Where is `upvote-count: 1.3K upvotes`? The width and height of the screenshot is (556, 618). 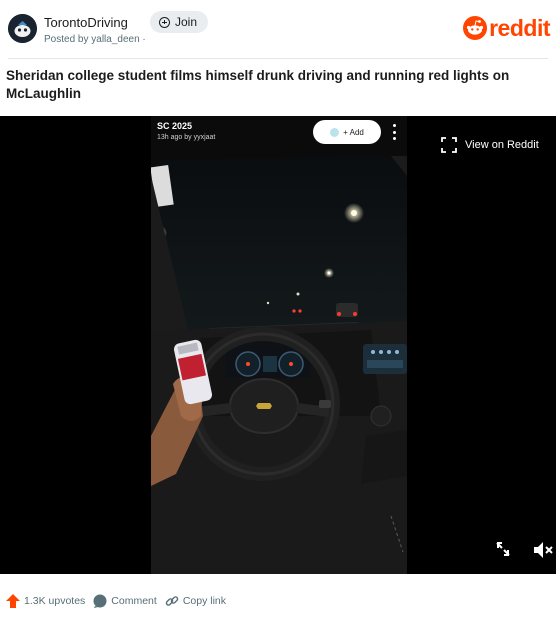
upvote-count: 1.3K upvotes is located at coordinates (55, 601).